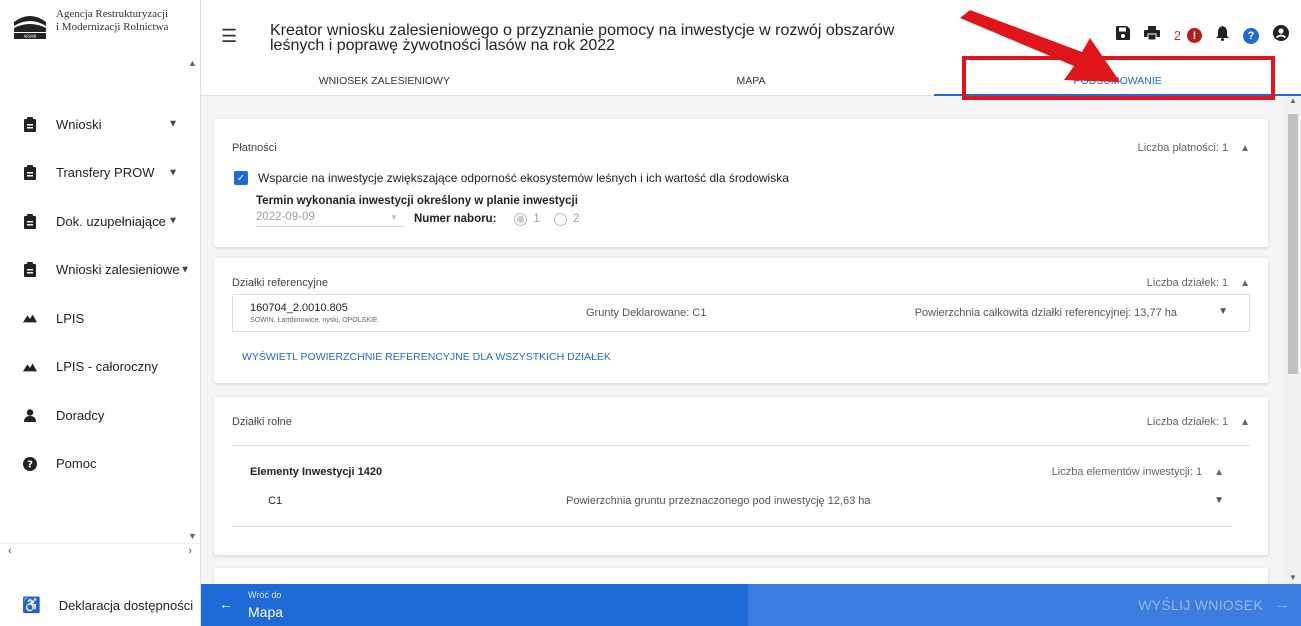 The height and width of the screenshot is (626, 1301). Describe the element at coordinates (330, 219) in the screenshot. I see `term-date-select: 2022-09-09 ▼` at that location.